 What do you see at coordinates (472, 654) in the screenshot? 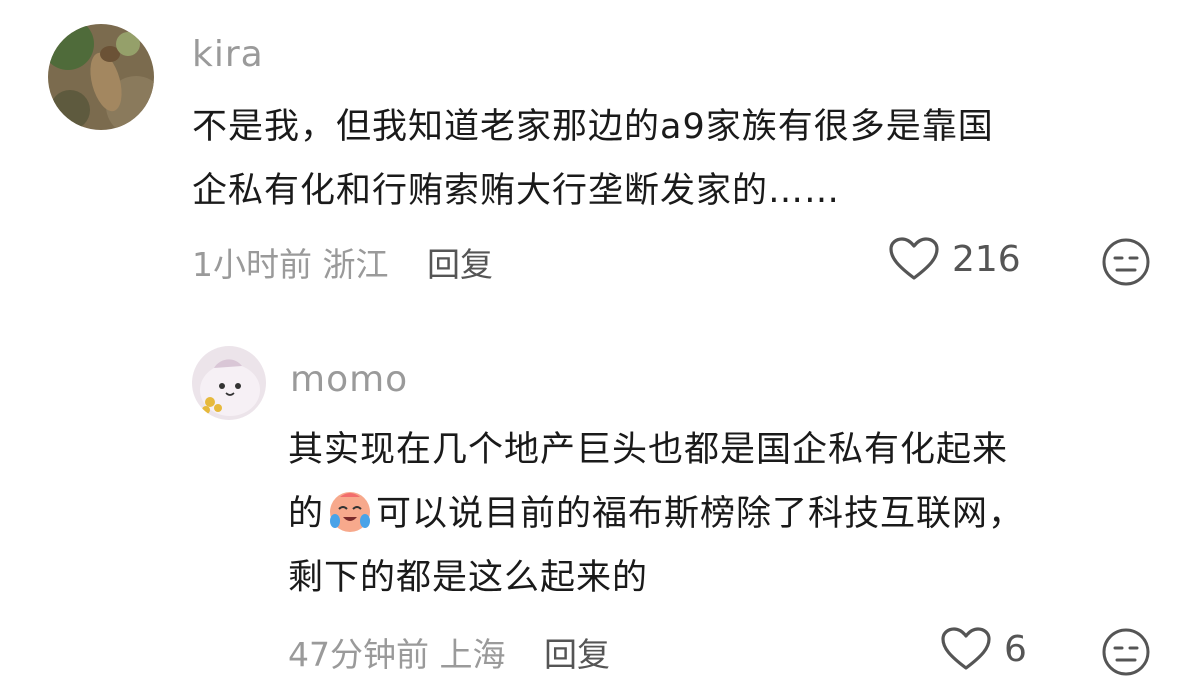
I see `comment-location: 上海` at bounding box center [472, 654].